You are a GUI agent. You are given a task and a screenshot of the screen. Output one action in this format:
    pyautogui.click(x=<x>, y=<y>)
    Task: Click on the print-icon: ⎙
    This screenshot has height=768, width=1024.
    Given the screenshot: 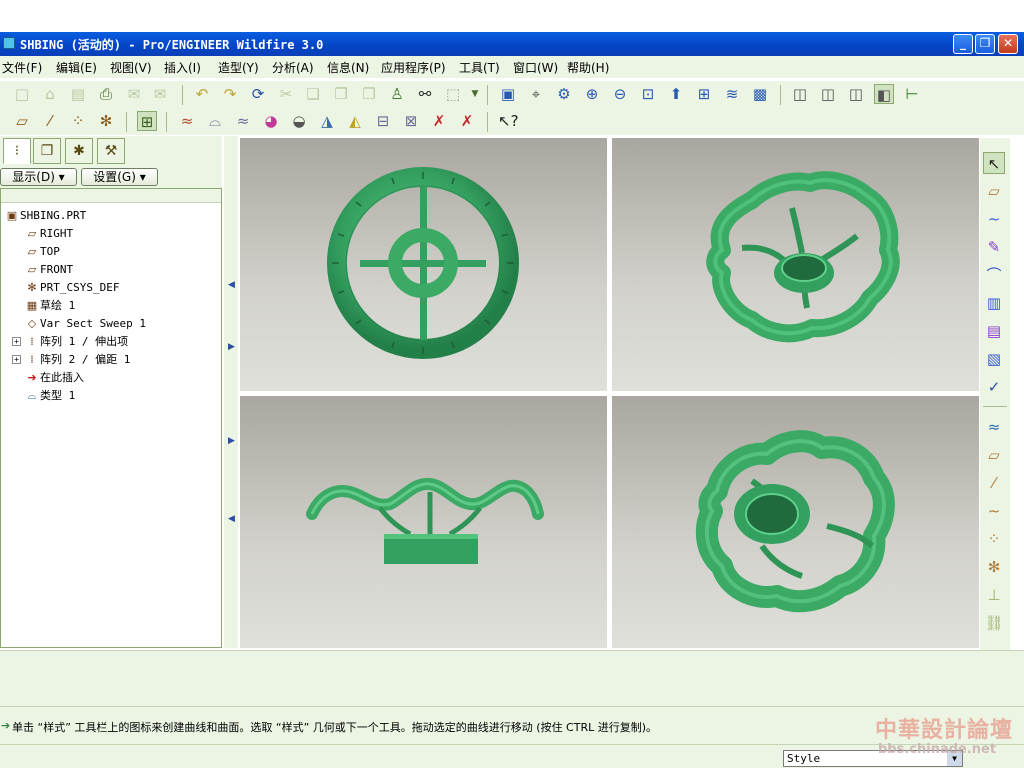 What is the action you would take?
    pyautogui.click(x=106, y=94)
    